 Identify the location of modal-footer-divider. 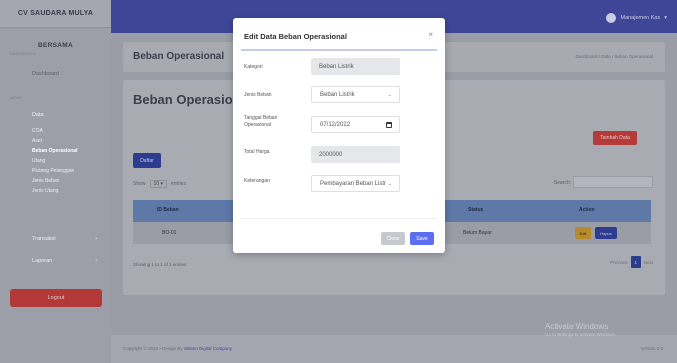
(339, 218).